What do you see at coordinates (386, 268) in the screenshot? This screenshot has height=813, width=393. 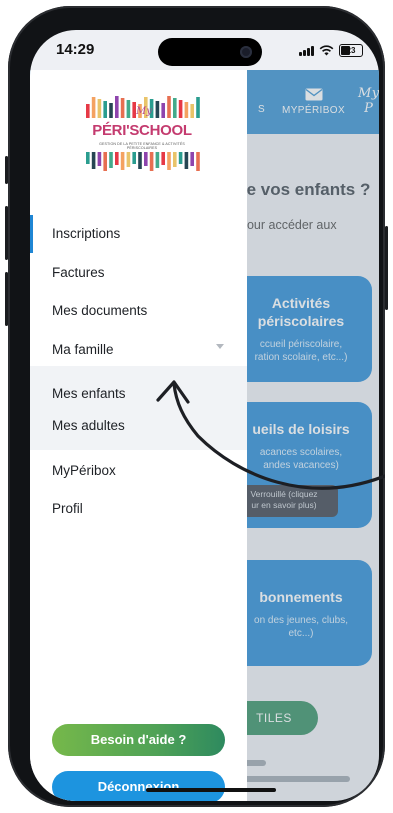 I see `power-button` at bounding box center [386, 268].